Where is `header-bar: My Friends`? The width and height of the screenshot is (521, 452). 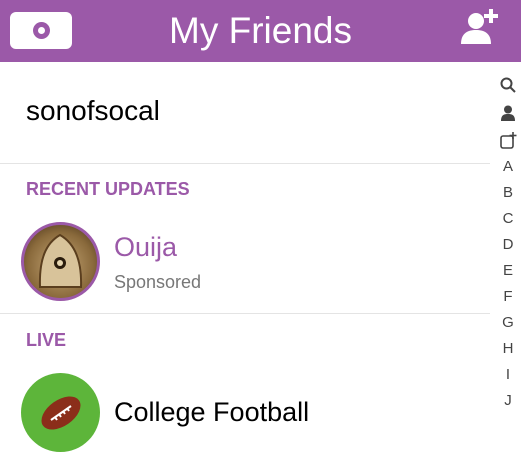
header-bar: My Friends is located at coordinates (260, 31).